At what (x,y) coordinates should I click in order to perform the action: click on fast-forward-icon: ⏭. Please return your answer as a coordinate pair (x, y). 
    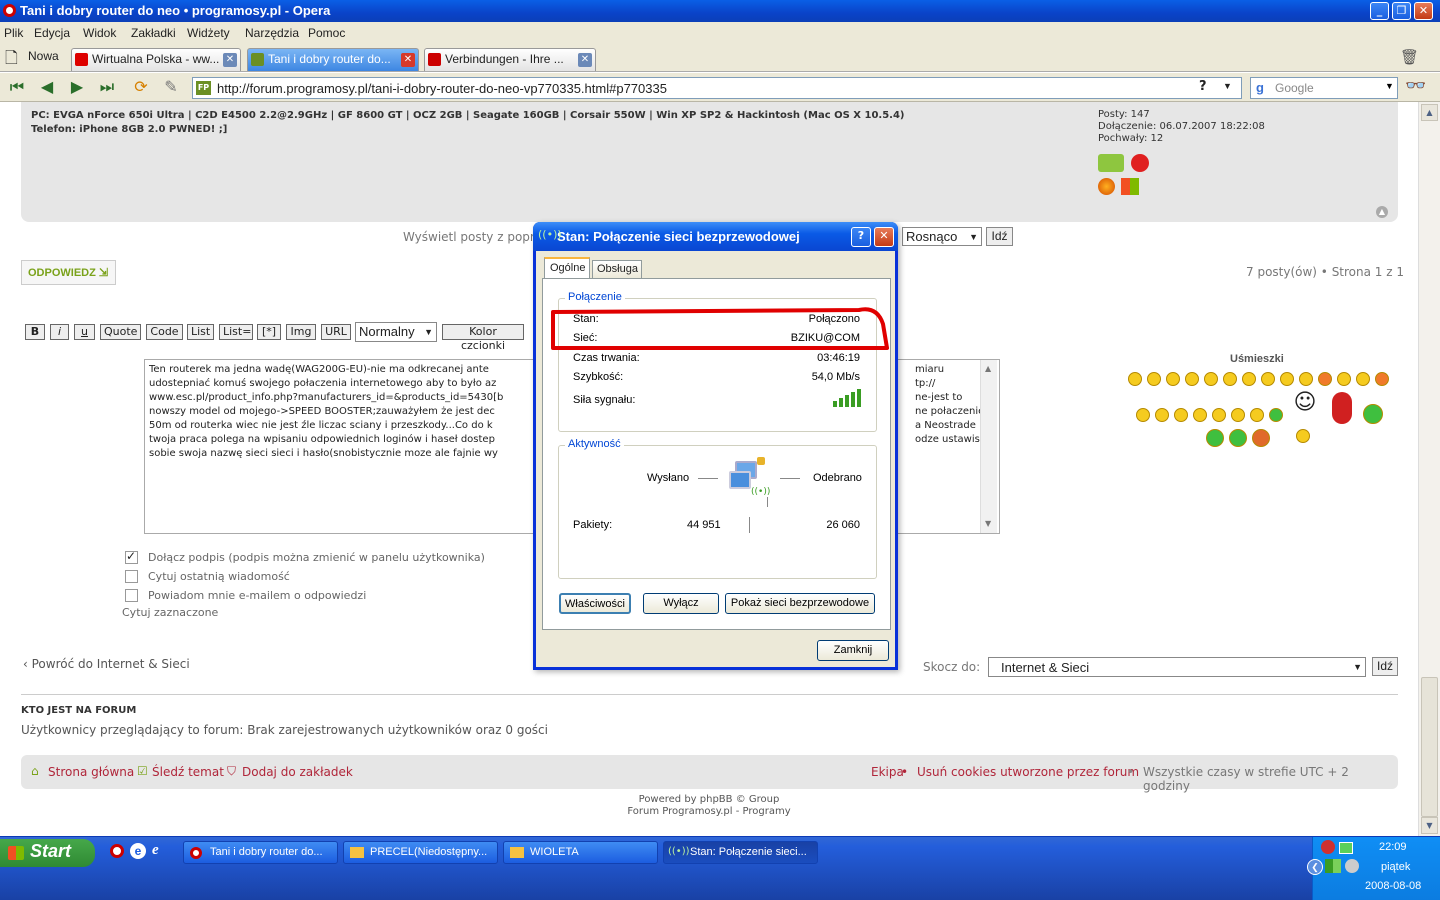
    Looking at the image, I should click on (107, 87).